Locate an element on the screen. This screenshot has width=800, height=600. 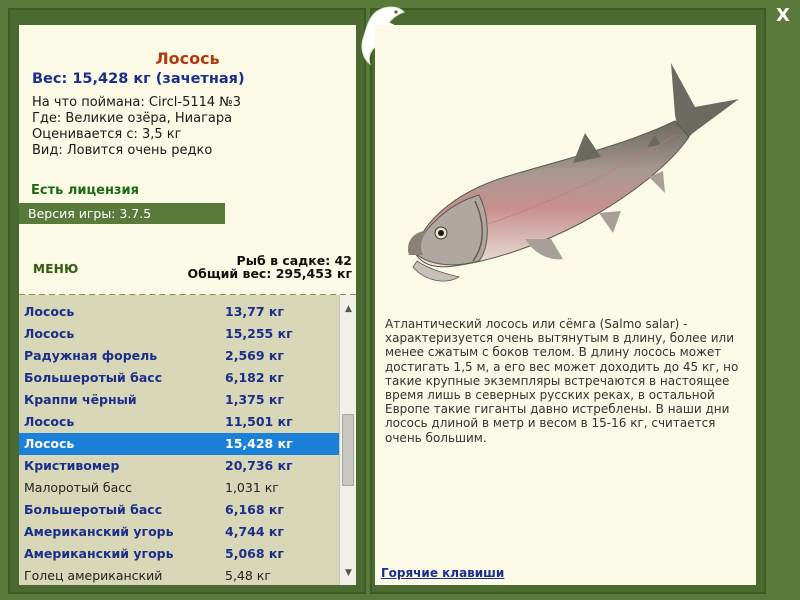
list-item-name: Радужная форель is located at coordinates (91, 355).